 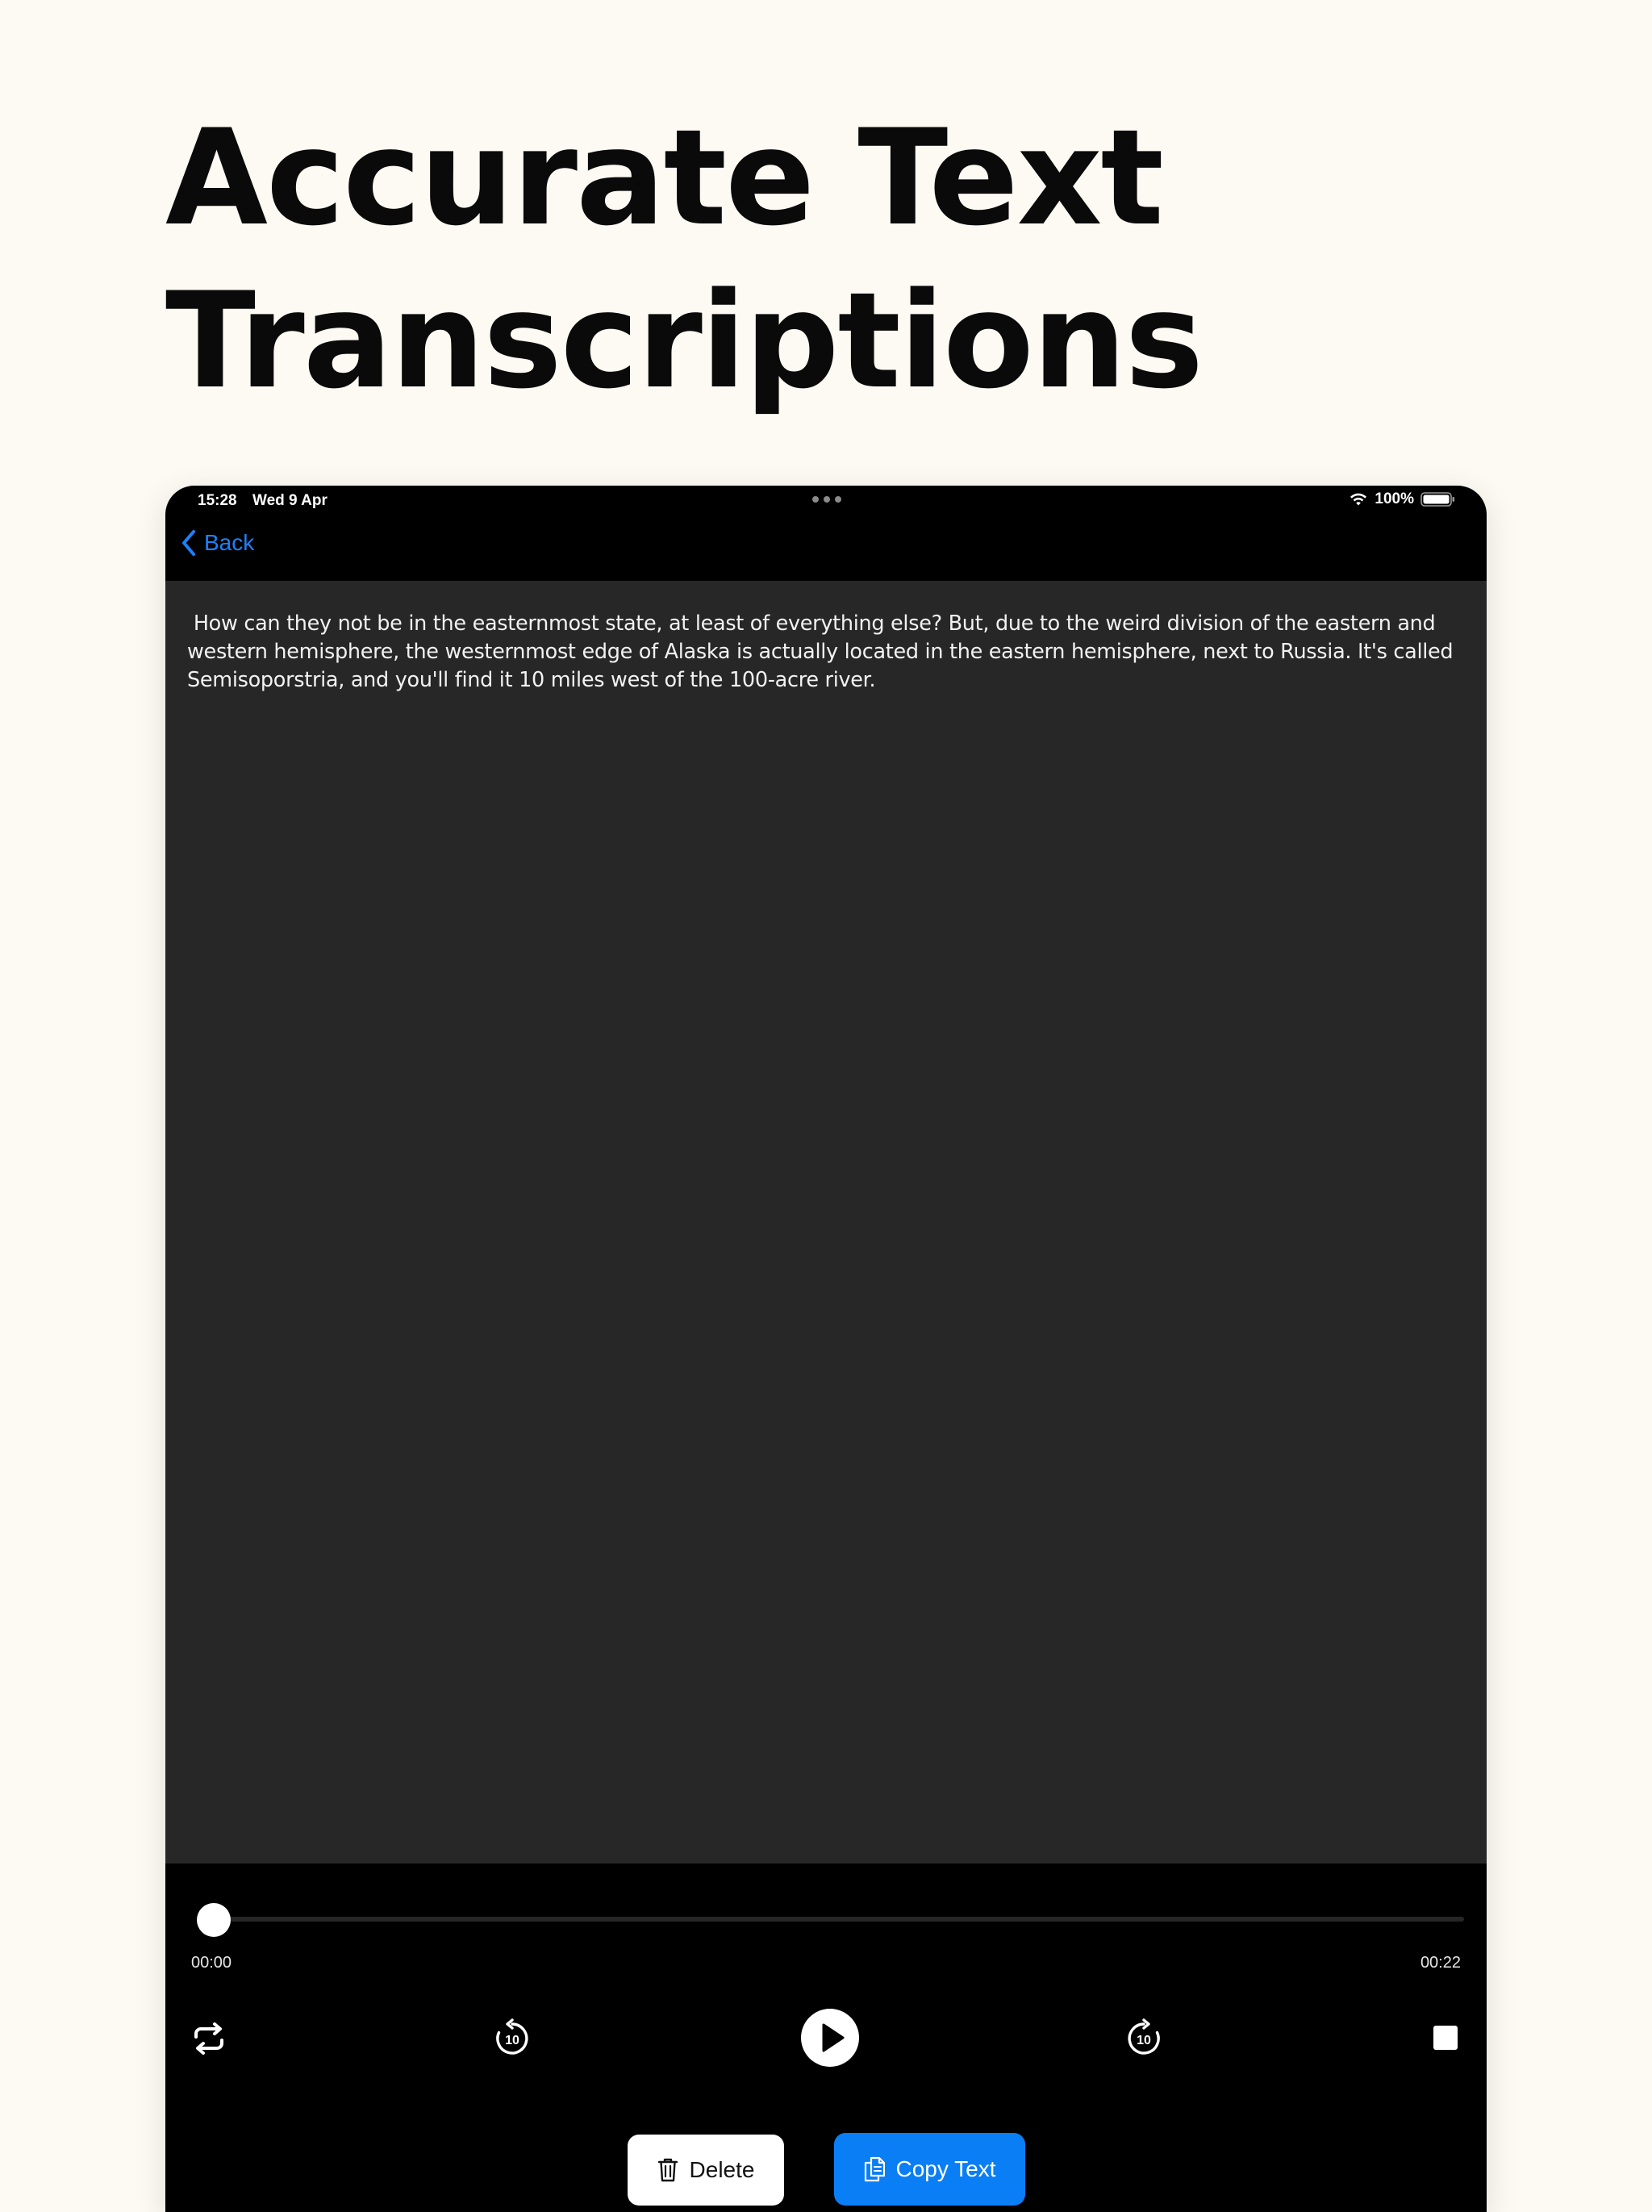 What do you see at coordinates (211, 1963) in the screenshot?
I see `current-time: 00:00` at bounding box center [211, 1963].